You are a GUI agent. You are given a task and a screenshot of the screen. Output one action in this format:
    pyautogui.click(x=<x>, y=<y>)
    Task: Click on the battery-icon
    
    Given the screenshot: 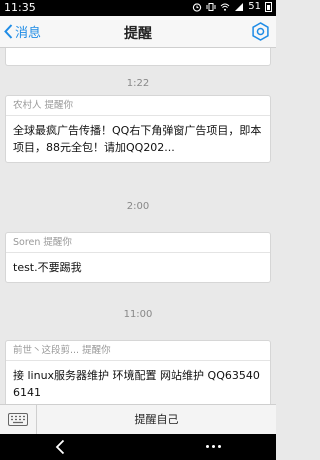 What is the action you would take?
    pyautogui.click(x=268, y=6)
    